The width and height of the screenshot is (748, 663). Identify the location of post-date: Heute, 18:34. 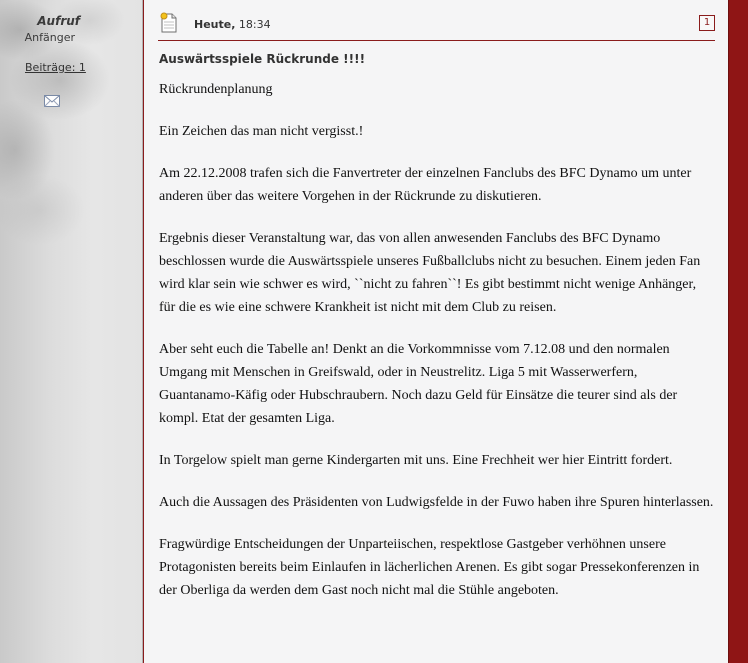
(232, 24).